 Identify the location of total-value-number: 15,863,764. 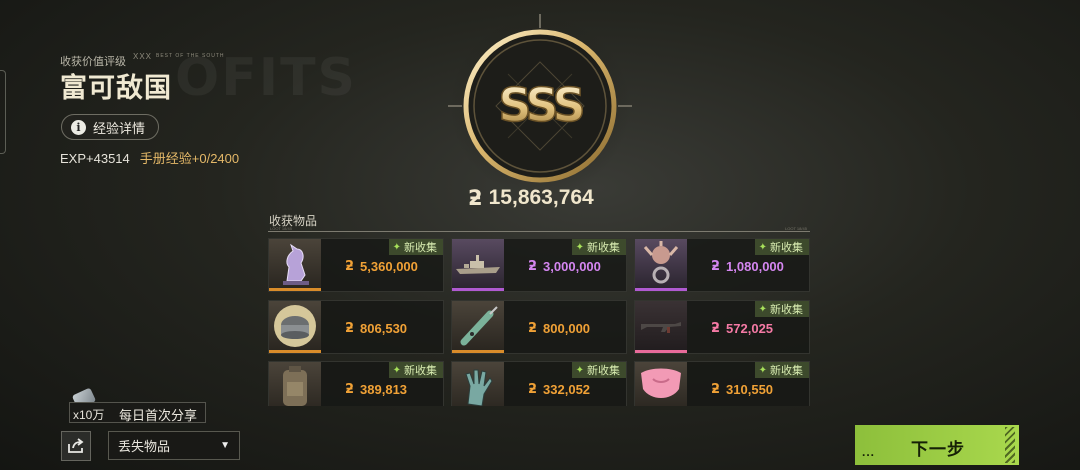
(541, 197).